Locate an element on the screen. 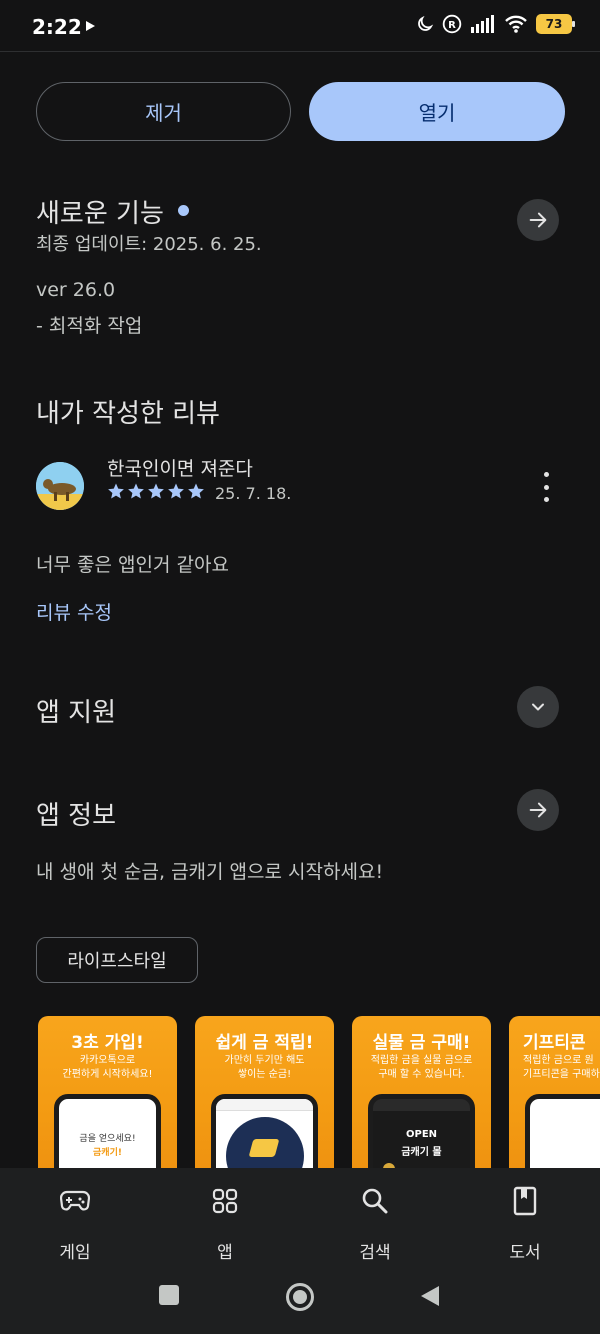 The image size is (600, 1334). battery-icon: 73 is located at coordinates (555, 24).